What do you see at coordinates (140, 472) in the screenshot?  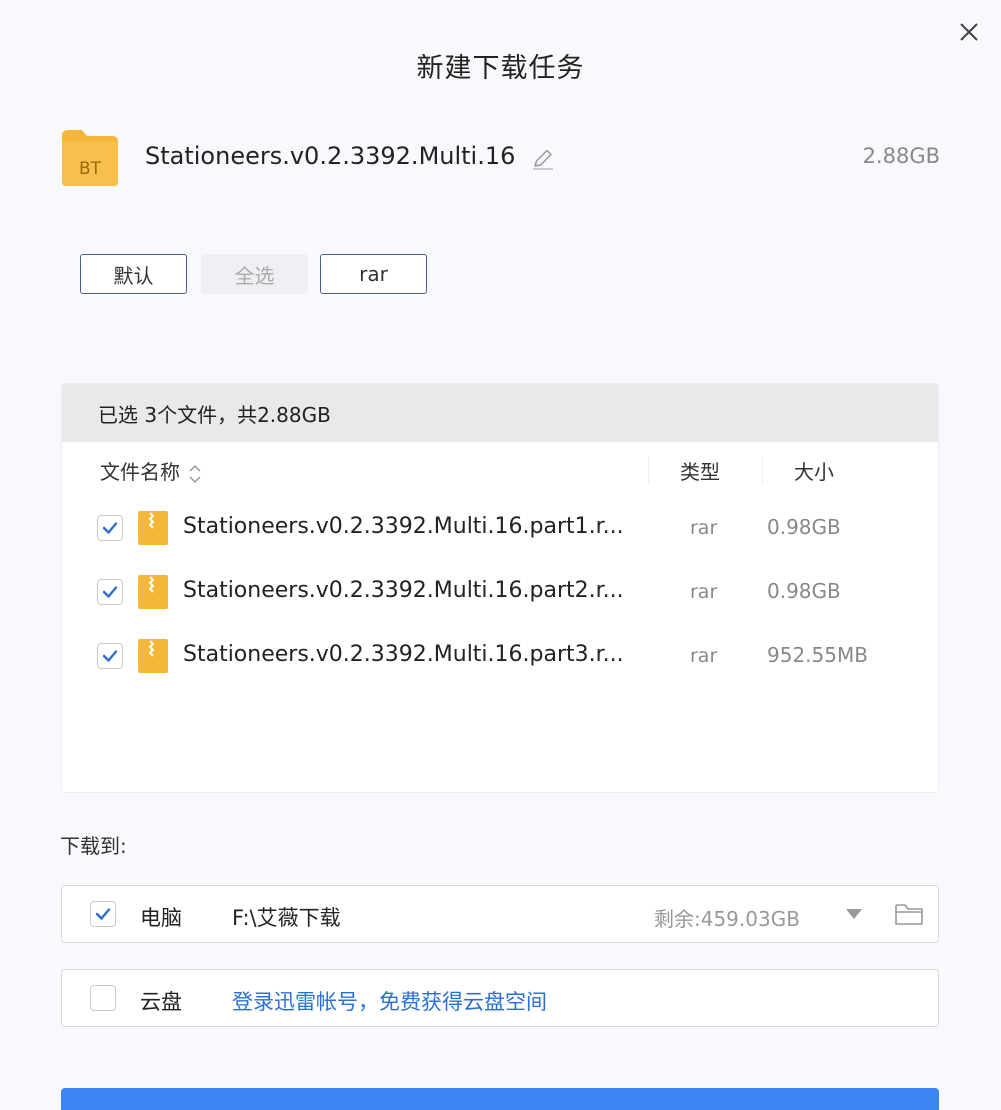 I see `column-name-label: 文件名称` at bounding box center [140, 472].